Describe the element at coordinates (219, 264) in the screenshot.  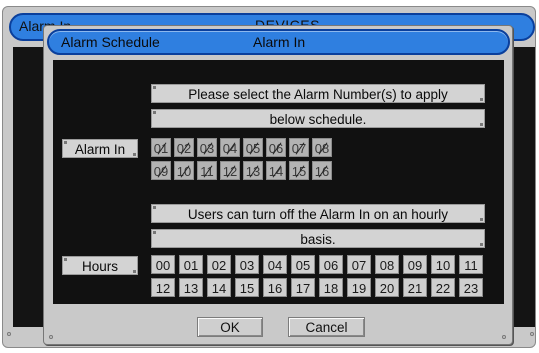
I see `hour-02: 02` at that location.